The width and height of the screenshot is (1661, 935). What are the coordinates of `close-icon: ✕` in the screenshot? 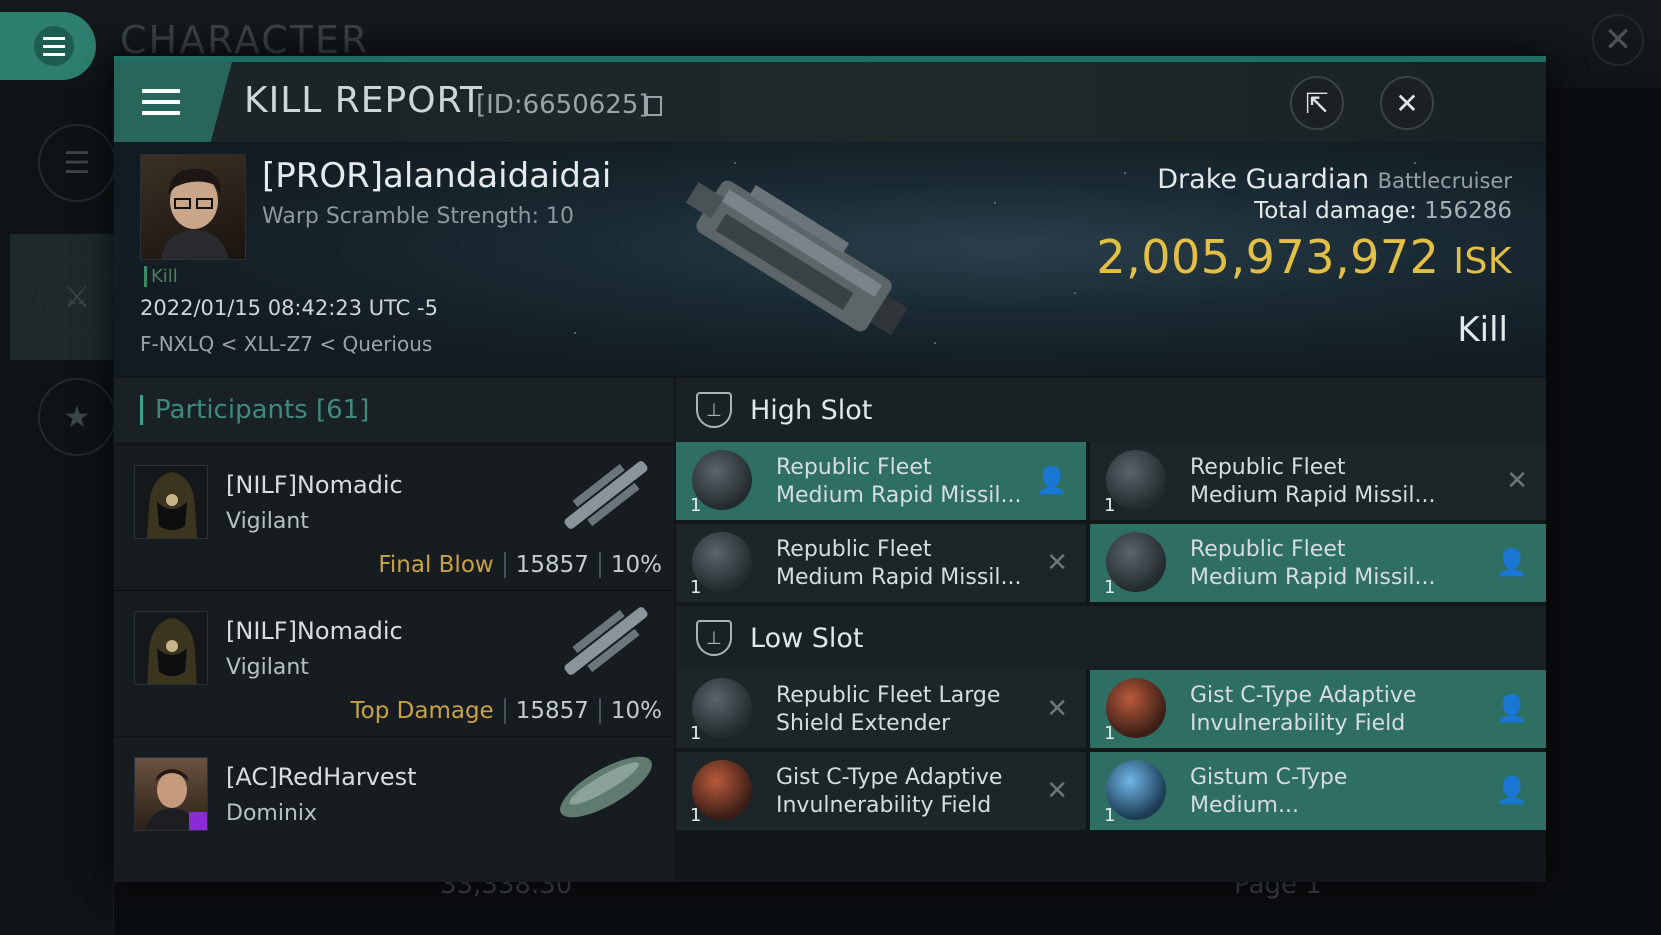 It's located at (1407, 103).